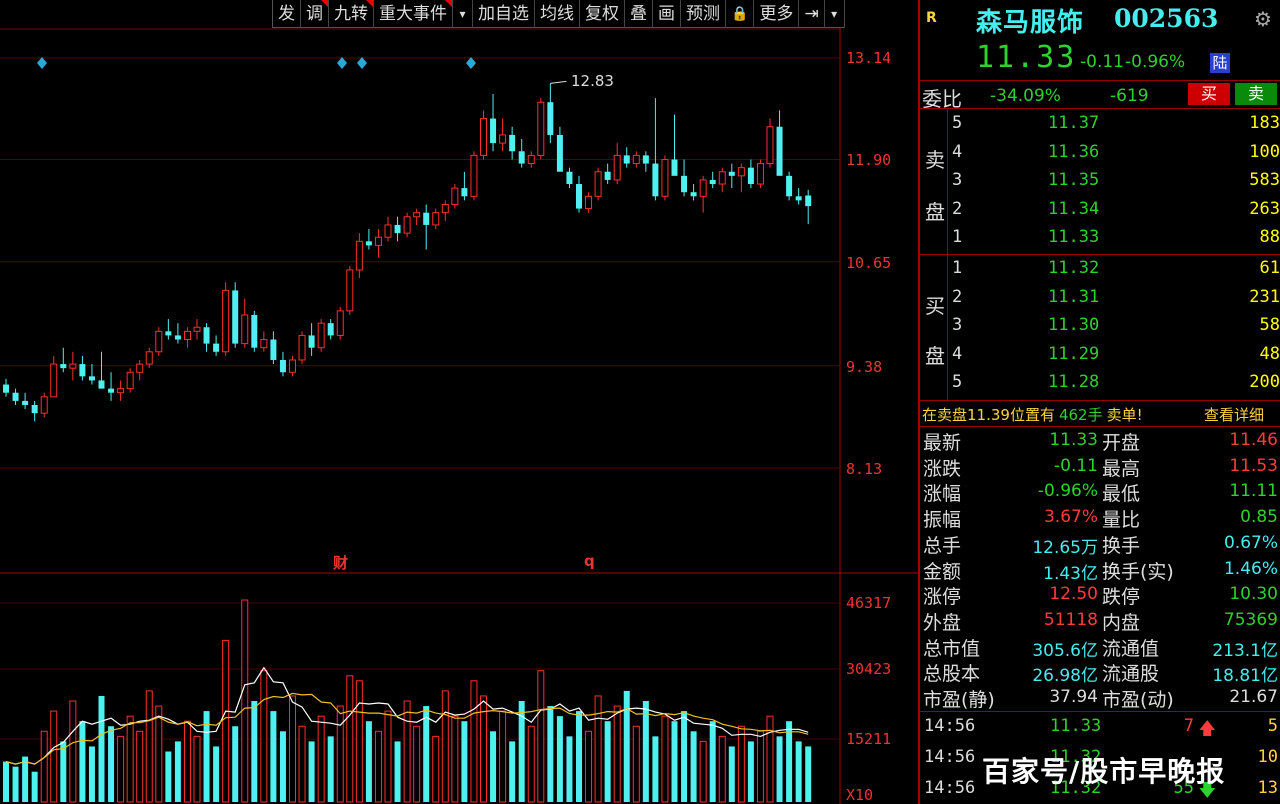 Image resolution: width=1280 pixels, height=804 pixels. I want to click on toolbar-button-add-watchlist: 加自选, so click(504, 14).